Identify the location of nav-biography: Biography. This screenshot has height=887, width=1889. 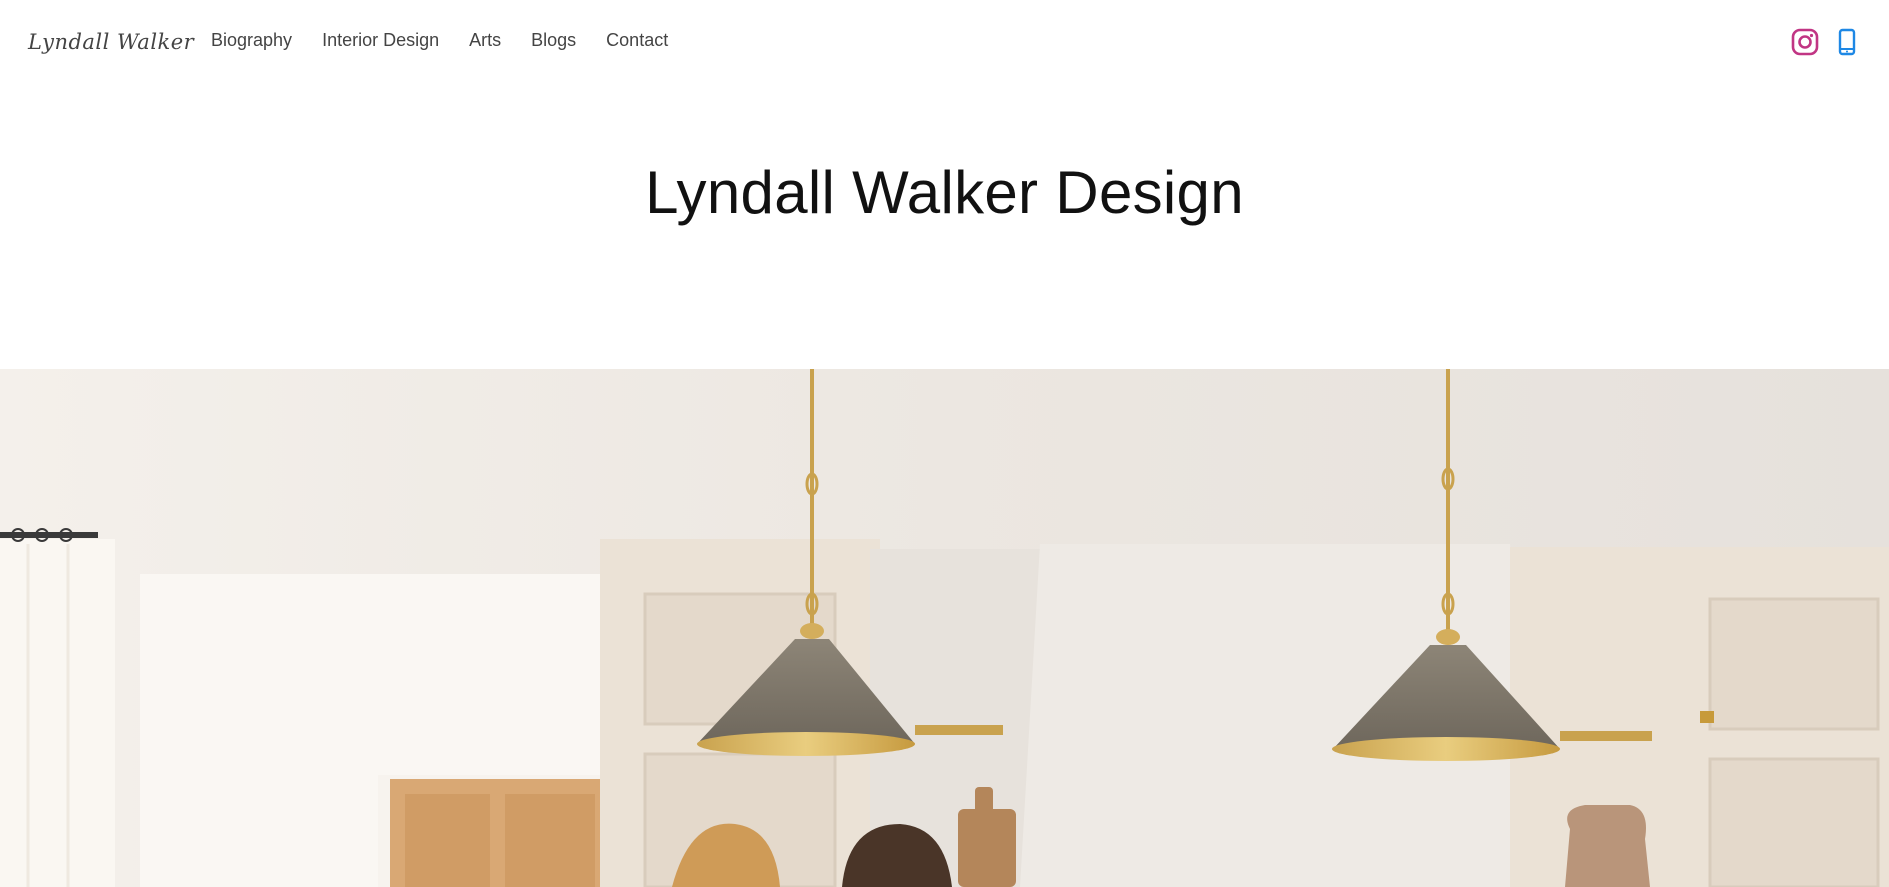
(251, 40).